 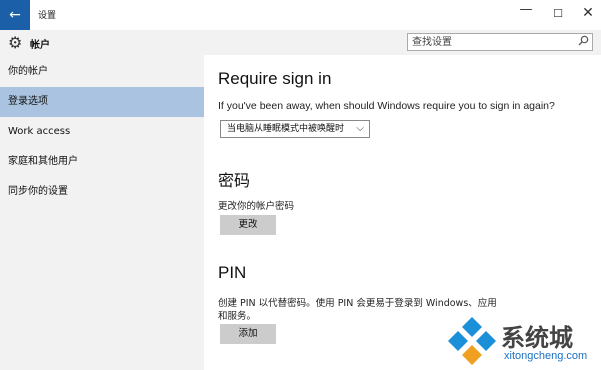 I want to click on gear-icon: ⚙, so click(x=15, y=42).